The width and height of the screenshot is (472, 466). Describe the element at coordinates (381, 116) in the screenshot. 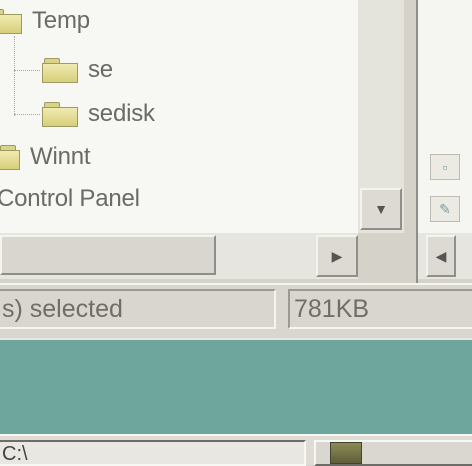

I see `tree-vertical-scrollbar: ▼` at that location.